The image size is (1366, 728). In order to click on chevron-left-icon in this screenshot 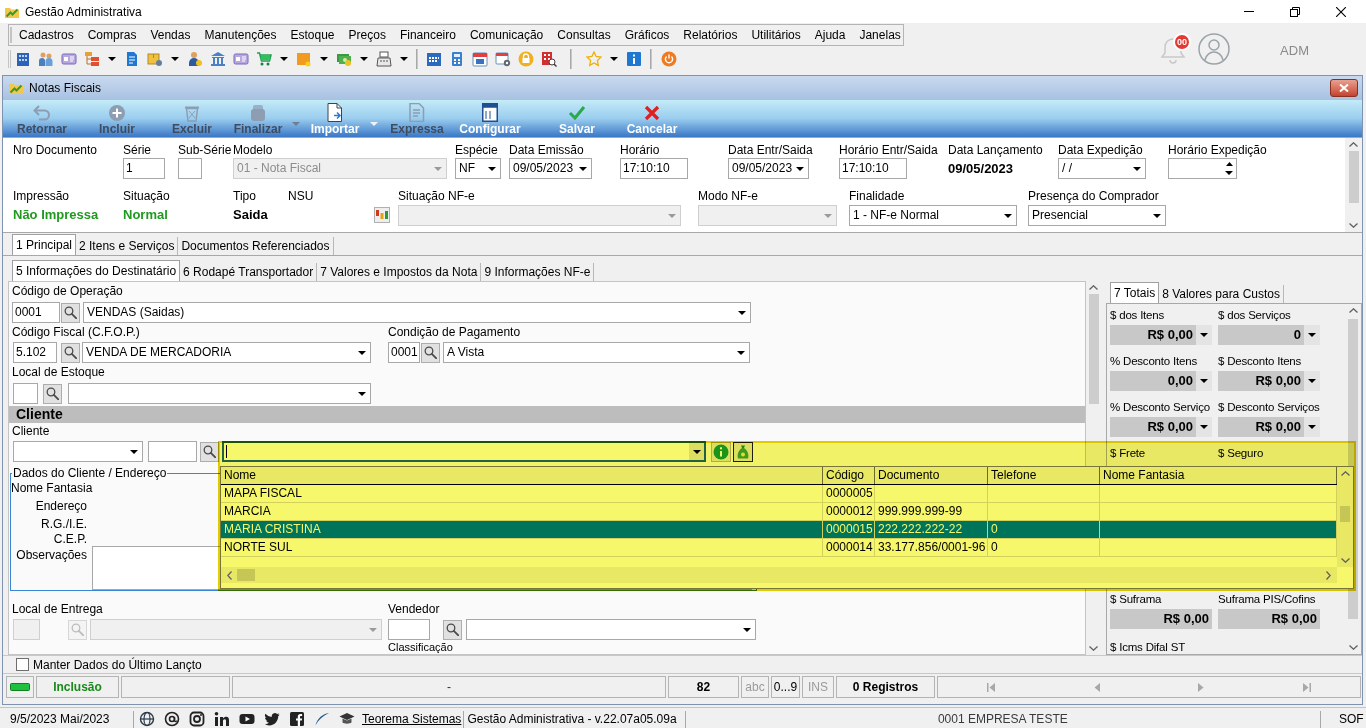, I will do `click(229, 575)`.